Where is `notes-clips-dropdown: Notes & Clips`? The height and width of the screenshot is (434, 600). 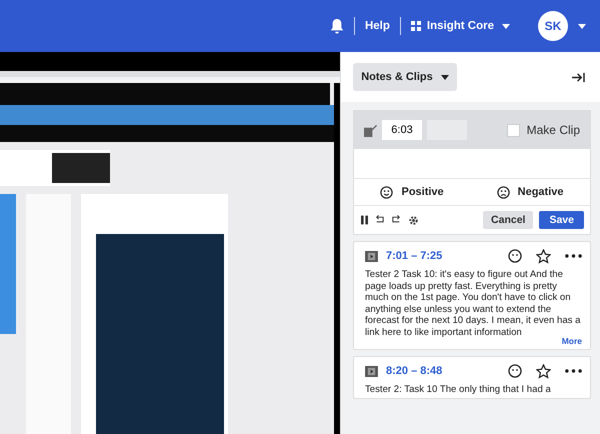 notes-clips-dropdown: Notes & Clips is located at coordinates (405, 77).